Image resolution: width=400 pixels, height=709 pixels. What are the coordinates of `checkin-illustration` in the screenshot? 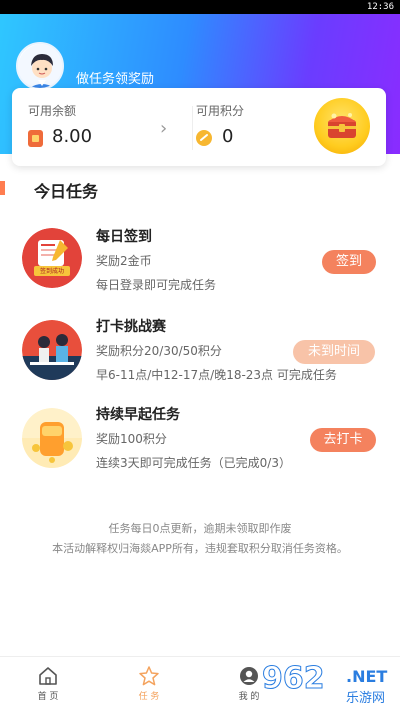 It's located at (52, 258).